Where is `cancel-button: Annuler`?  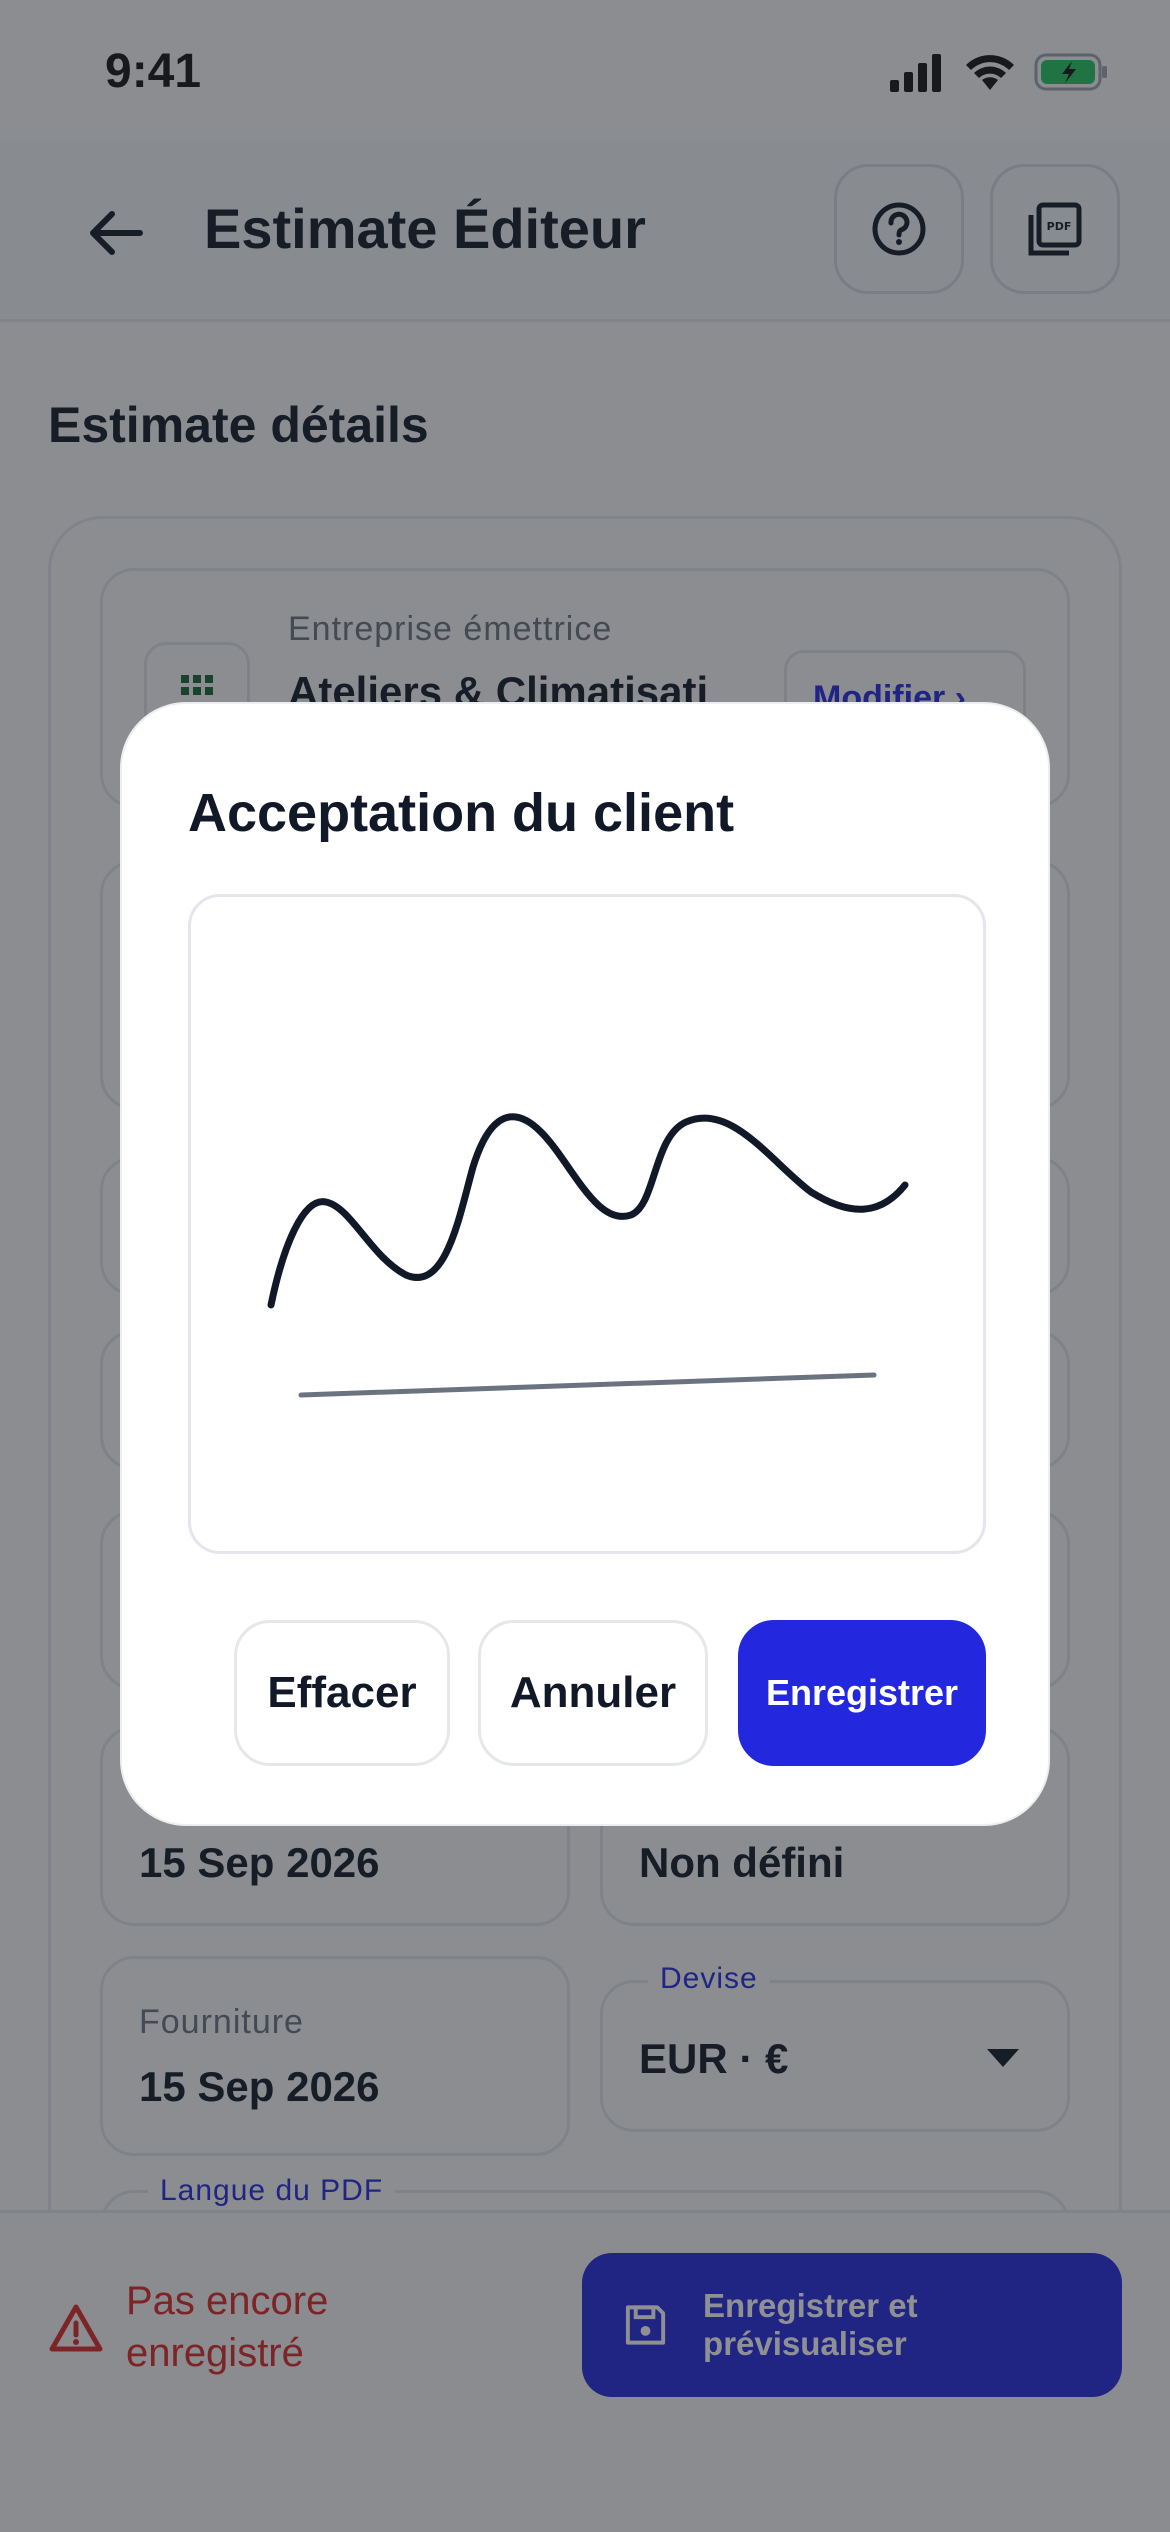
cancel-button: Annuler is located at coordinates (593, 1693).